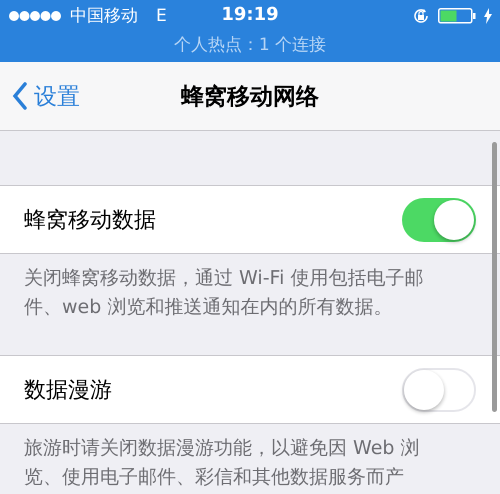 The height and width of the screenshot is (494, 500). What do you see at coordinates (20, 96) in the screenshot?
I see `back-chevron-icon` at bounding box center [20, 96].